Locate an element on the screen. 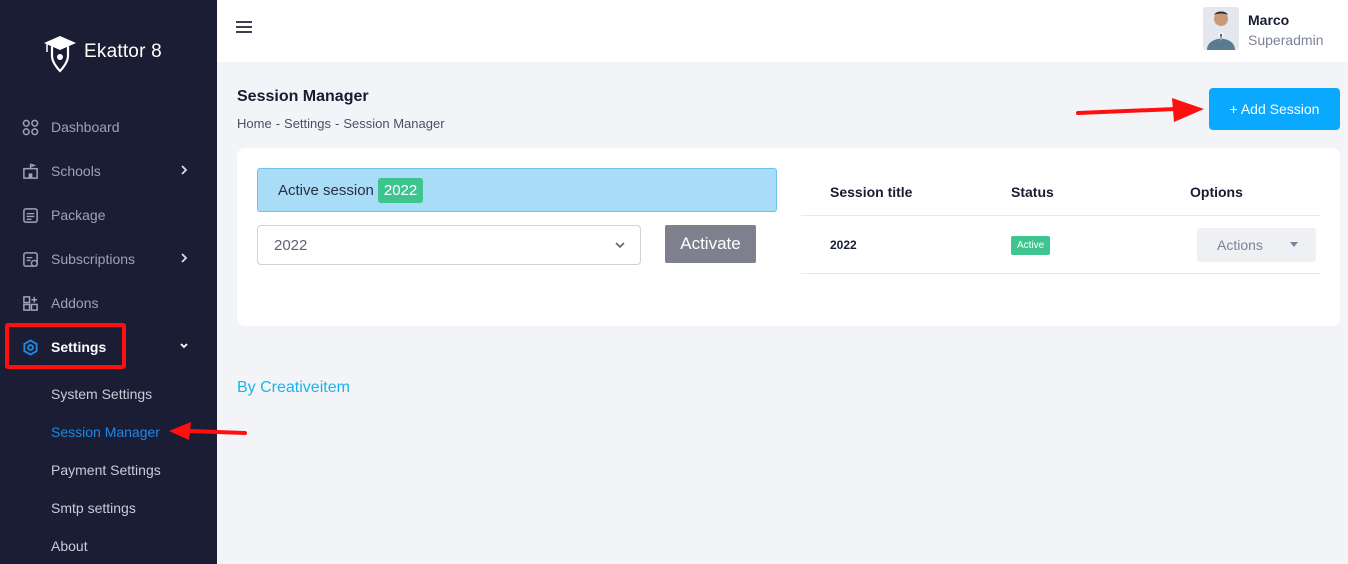  row-session-title: 2022 is located at coordinates (843, 245).